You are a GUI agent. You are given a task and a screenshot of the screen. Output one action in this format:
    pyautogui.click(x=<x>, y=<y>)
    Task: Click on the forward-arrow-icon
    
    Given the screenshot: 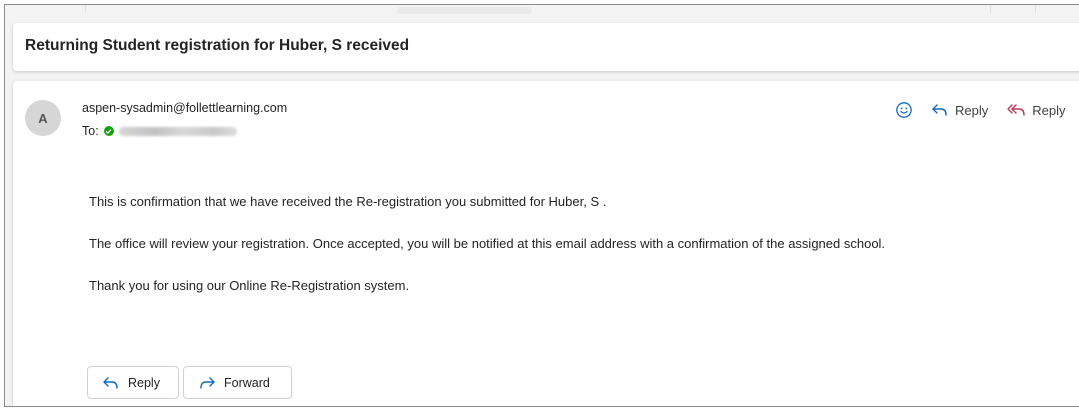 What is the action you would take?
    pyautogui.click(x=207, y=382)
    